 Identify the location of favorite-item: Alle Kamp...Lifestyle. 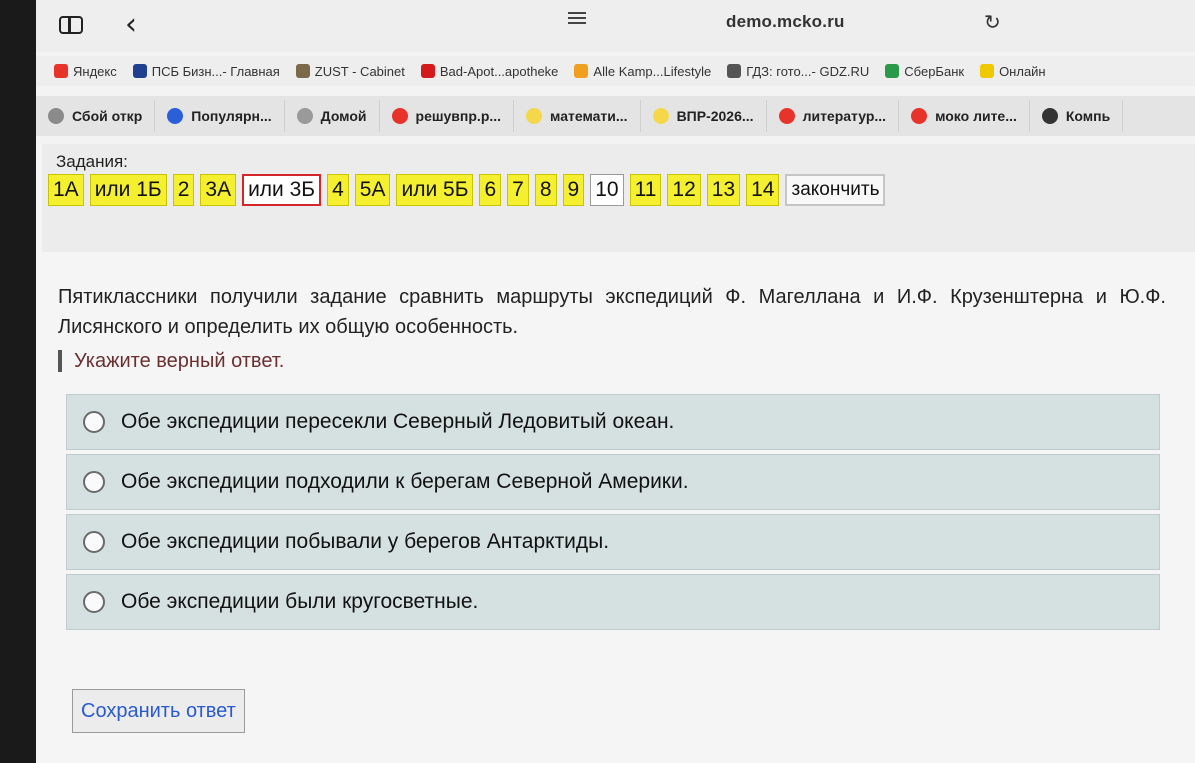
(642, 71).